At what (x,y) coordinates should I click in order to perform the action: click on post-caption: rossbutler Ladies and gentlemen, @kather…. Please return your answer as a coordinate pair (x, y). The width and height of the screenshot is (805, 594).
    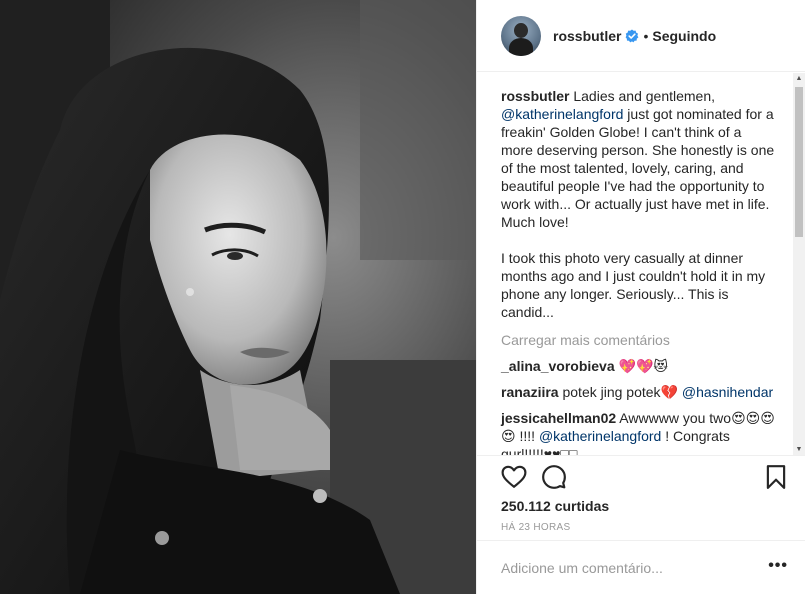
    Looking at the image, I should click on (638, 204).